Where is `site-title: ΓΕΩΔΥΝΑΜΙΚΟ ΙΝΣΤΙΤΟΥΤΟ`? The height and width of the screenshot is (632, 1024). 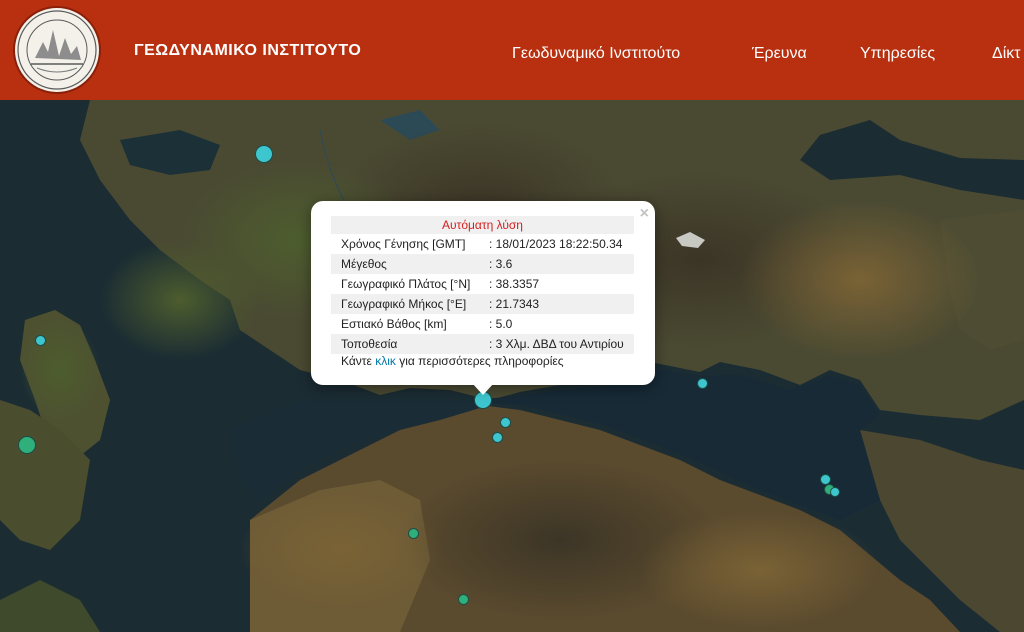
site-title: ΓΕΩΔΥΝΑΜΙΚΟ ΙΝΣΤΙΤΟΥΤΟ is located at coordinates (247, 51).